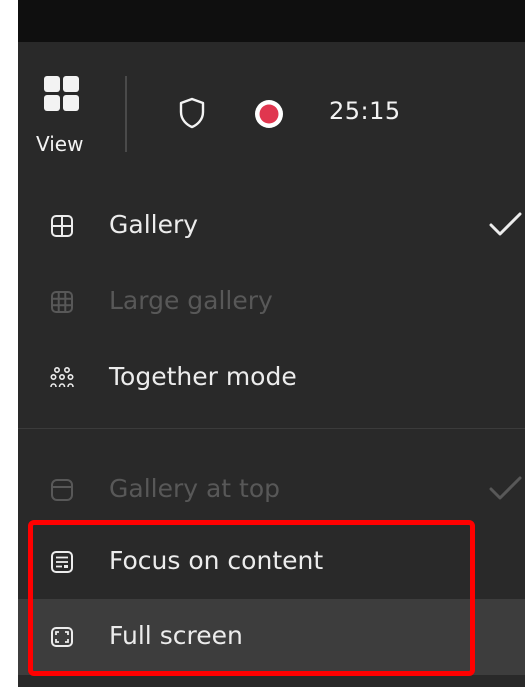  I want to click on recording-icon, so click(269, 114).